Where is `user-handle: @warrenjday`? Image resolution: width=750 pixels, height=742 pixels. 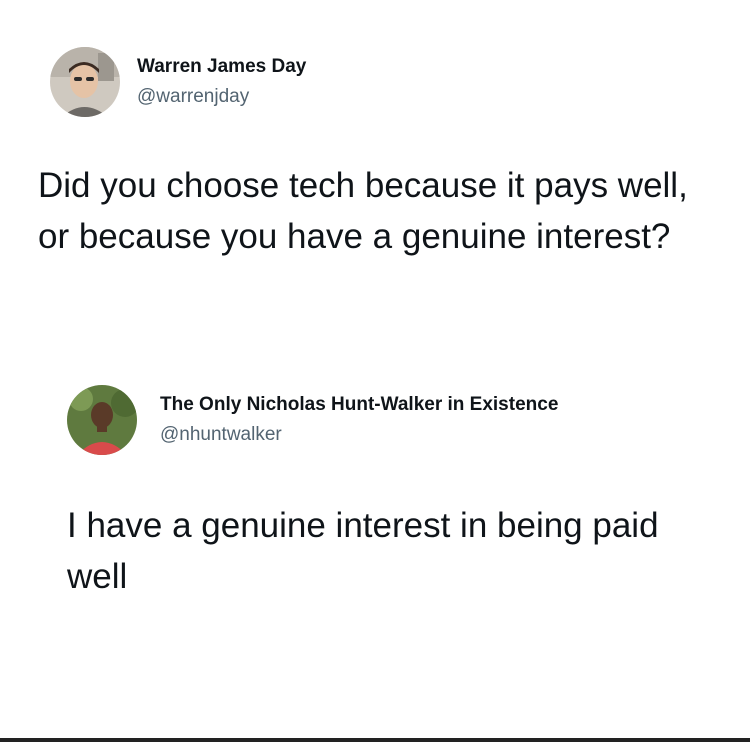
user-handle: @warrenjday is located at coordinates (193, 97).